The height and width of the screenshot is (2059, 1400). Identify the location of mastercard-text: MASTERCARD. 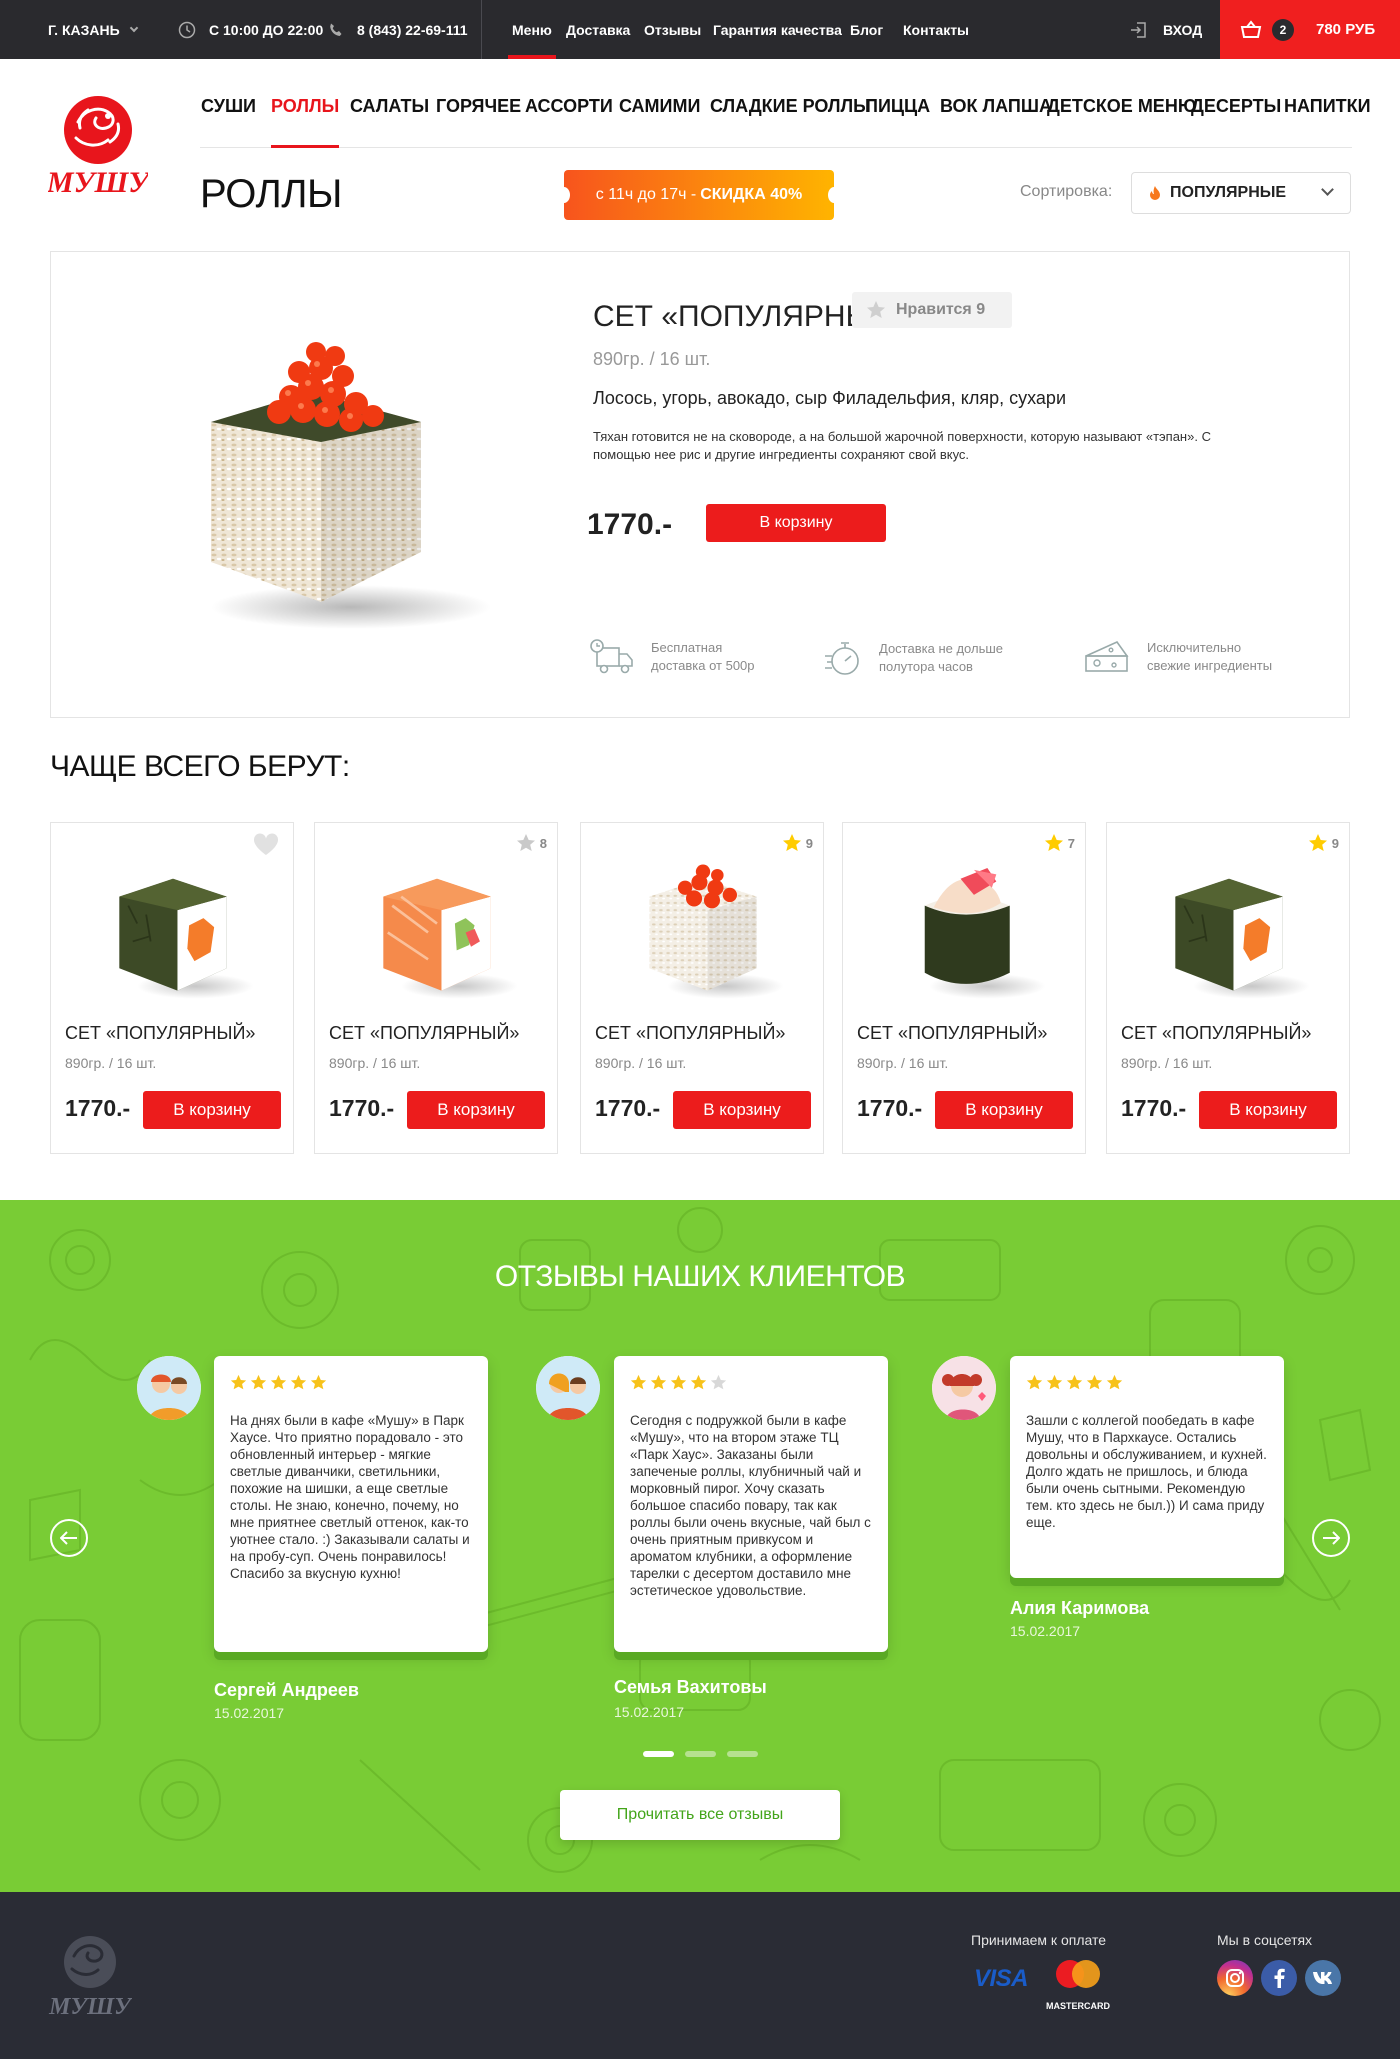
(1078, 2006).